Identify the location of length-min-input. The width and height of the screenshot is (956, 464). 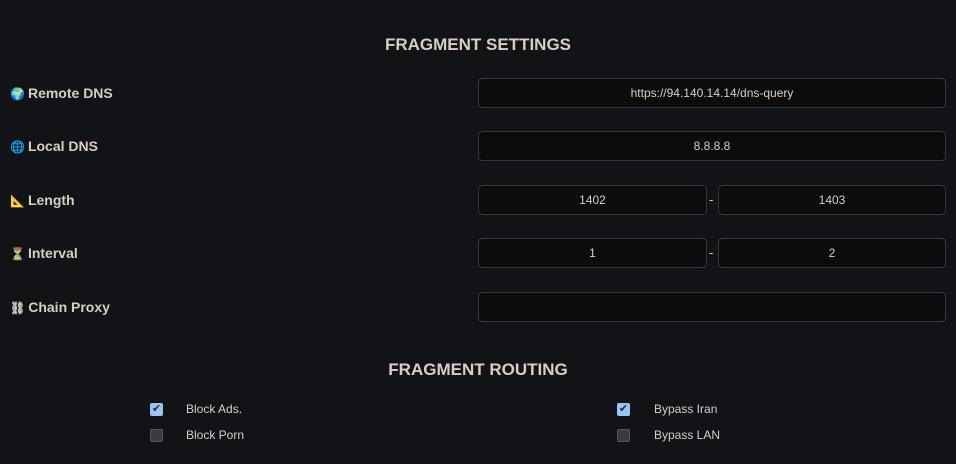
(592, 200).